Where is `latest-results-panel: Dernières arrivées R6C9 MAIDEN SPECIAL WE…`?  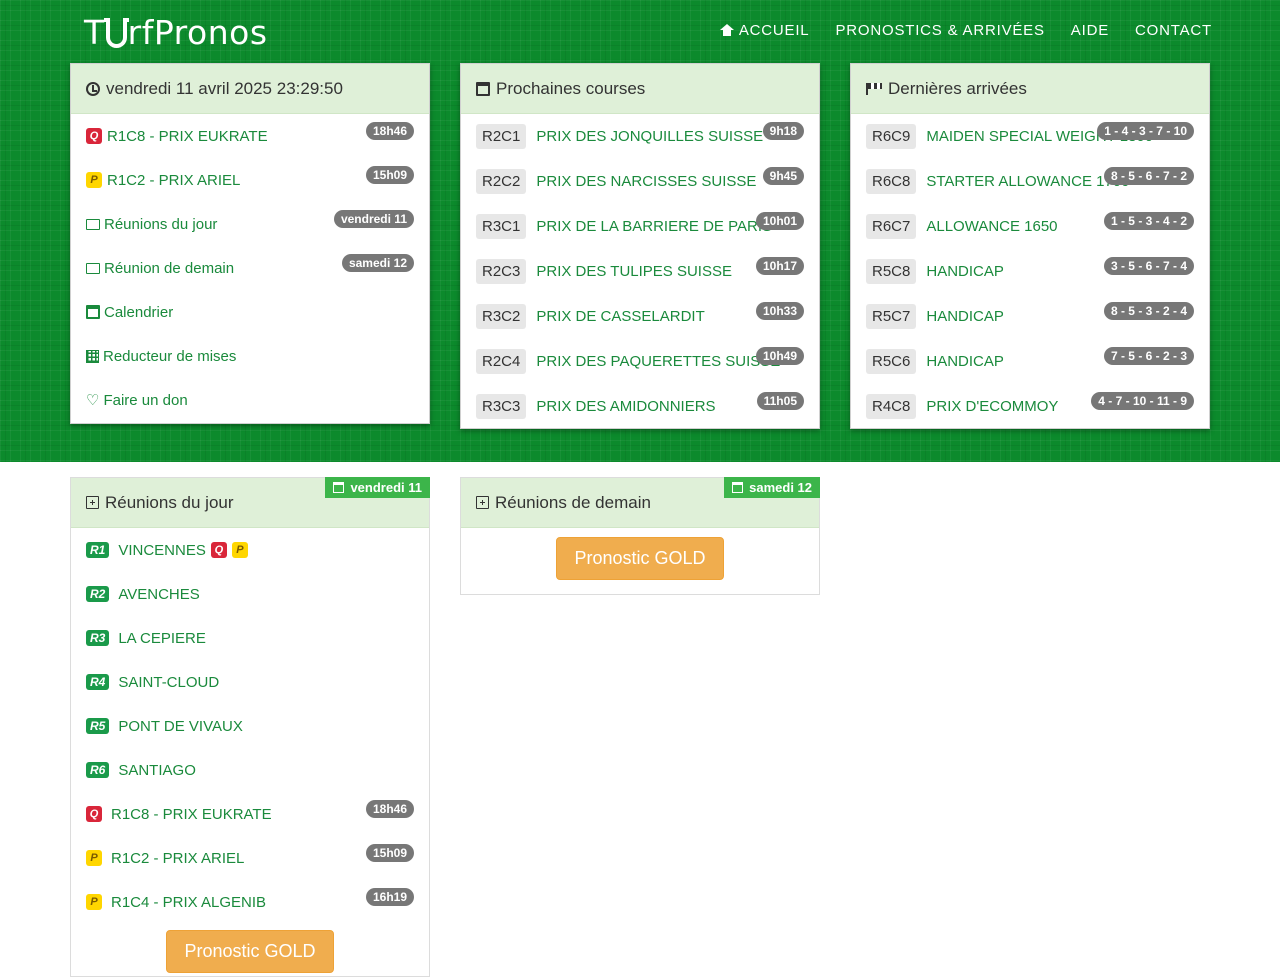
latest-results-panel: Dernières arrivées R6C9 MAIDEN SPECIAL WE… is located at coordinates (1030, 246).